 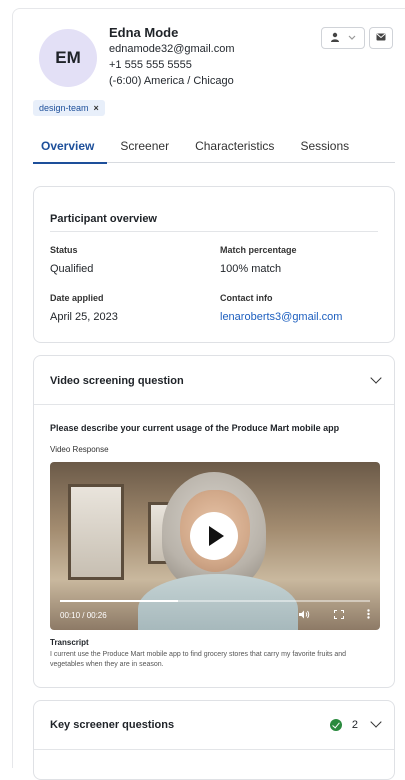 I want to click on match-label: Match percentage, so click(x=258, y=250).